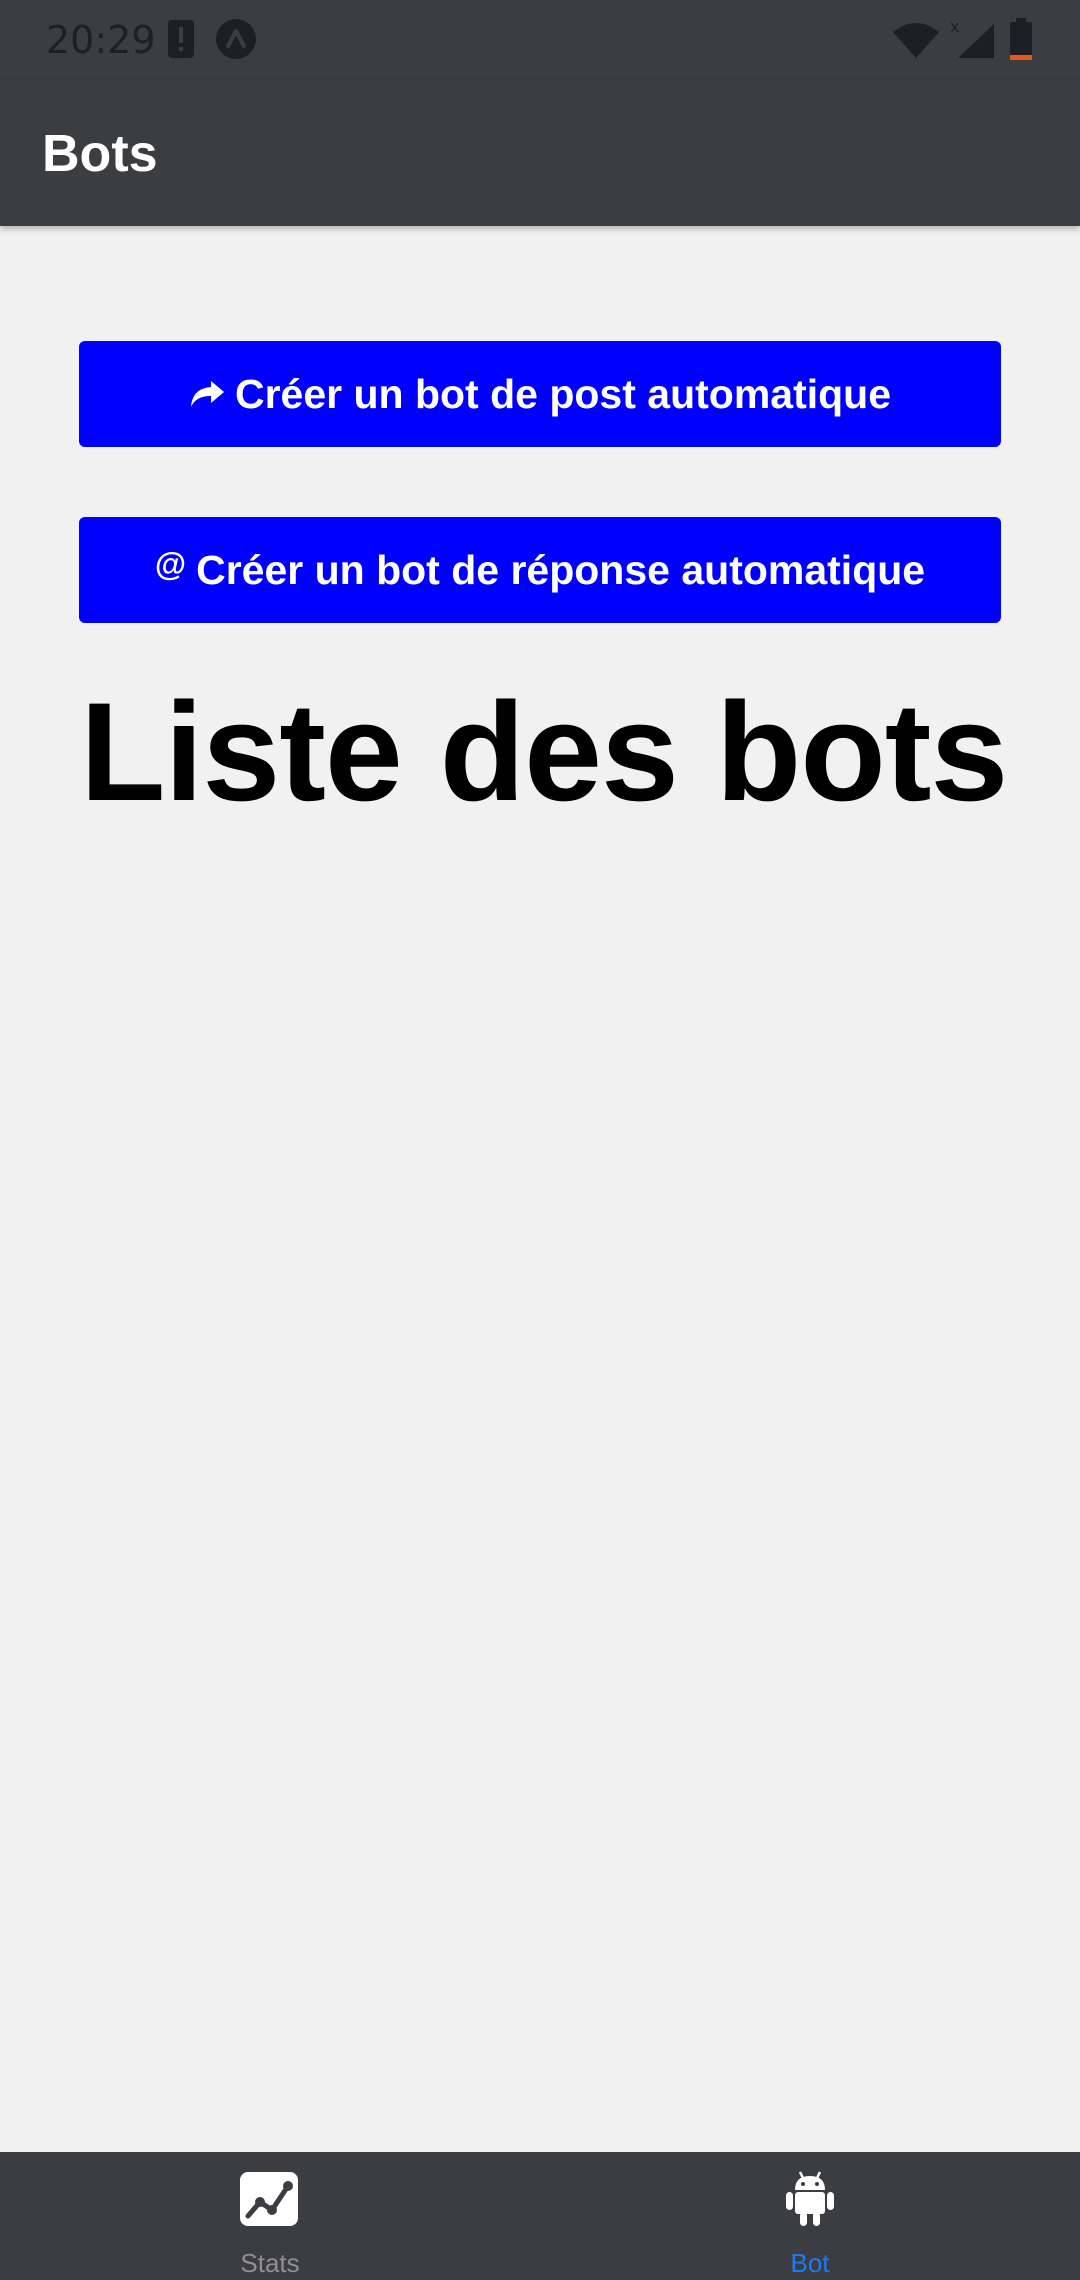  Describe the element at coordinates (270, 2263) in the screenshot. I see `tab-stats-label: Stats` at that location.